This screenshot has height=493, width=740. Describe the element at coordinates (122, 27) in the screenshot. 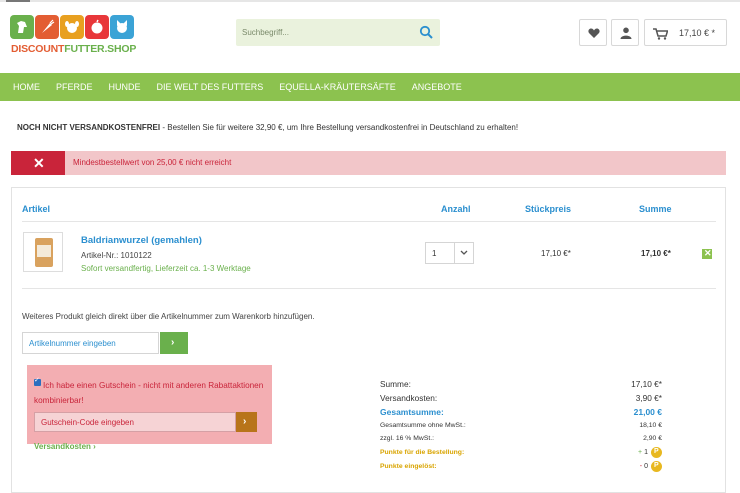

I see `logo-cat-icon` at that location.